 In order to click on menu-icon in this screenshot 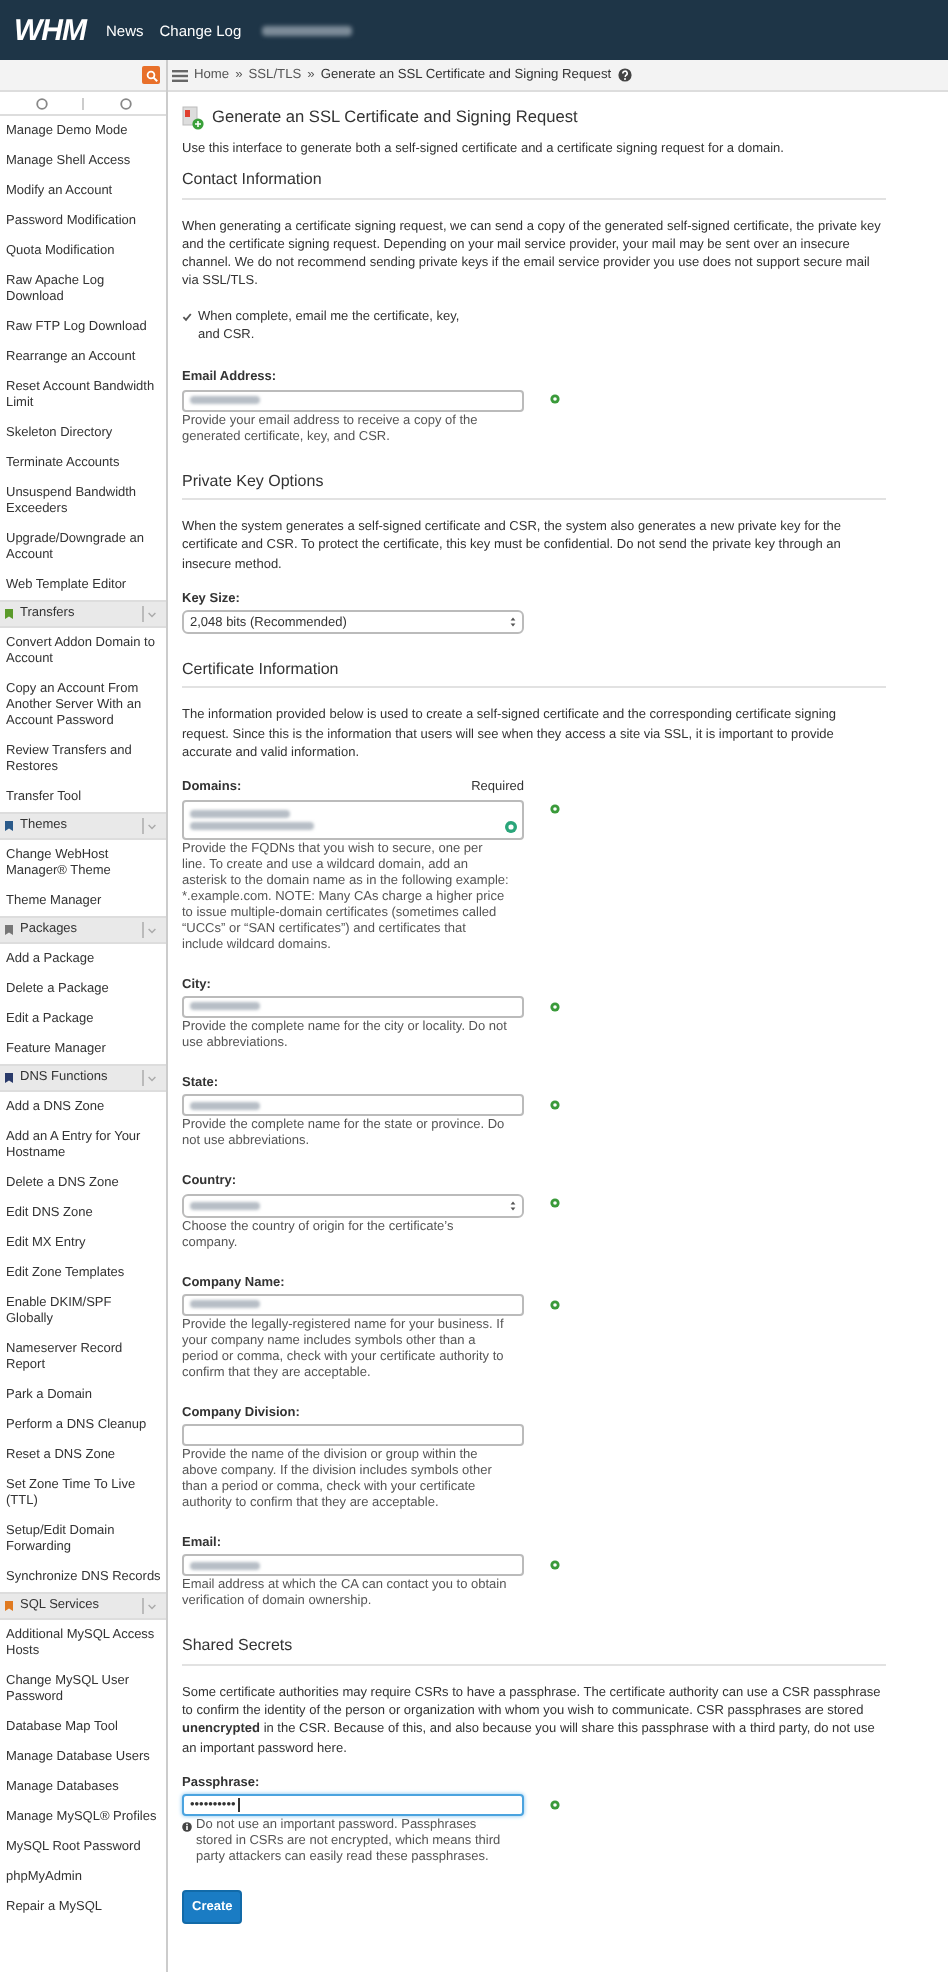, I will do `click(180, 75)`.